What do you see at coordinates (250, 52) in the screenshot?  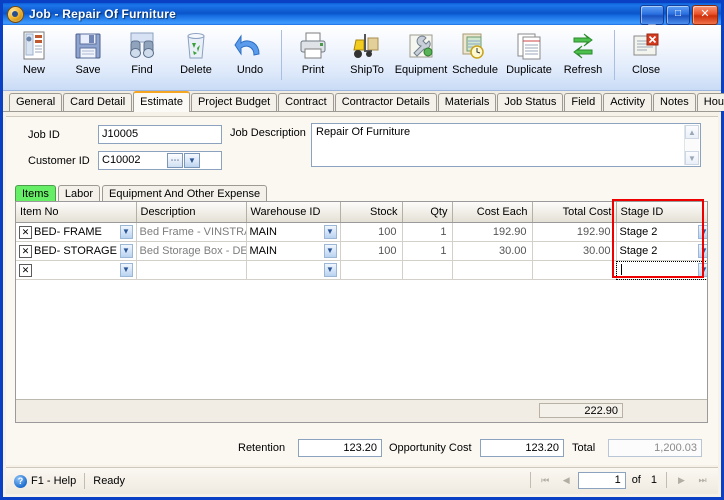 I see `toolbar-undo-button: Undo` at bounding box center [250, 52].